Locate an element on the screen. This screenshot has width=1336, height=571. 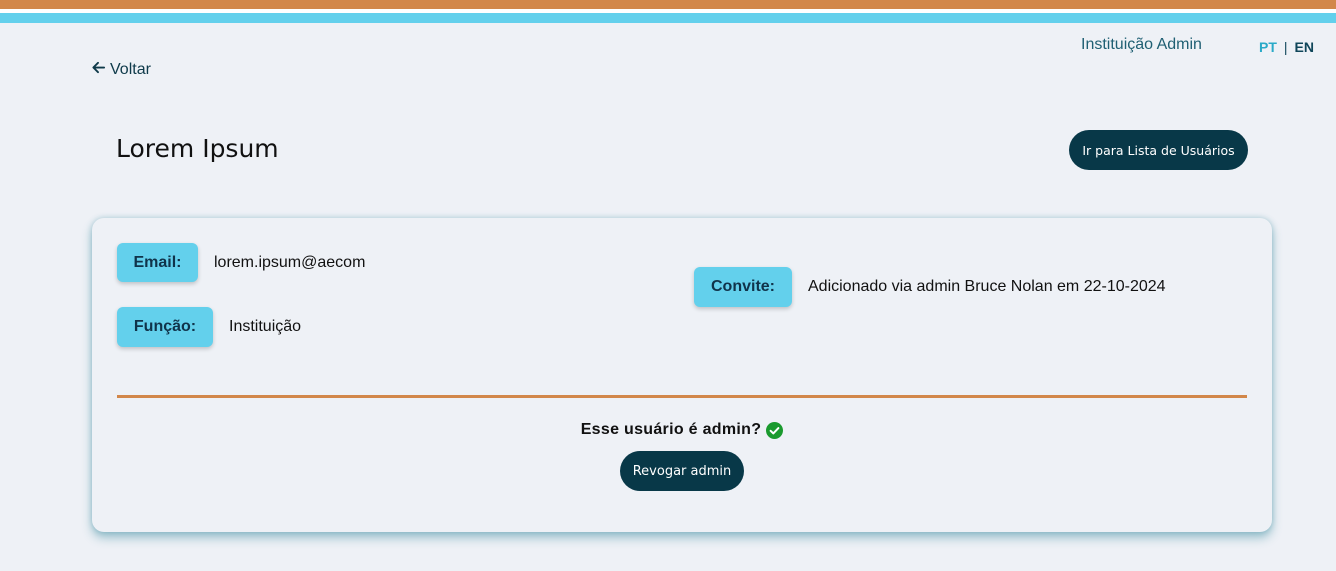
back-link: Voltar is located at coordinates (121, 70).